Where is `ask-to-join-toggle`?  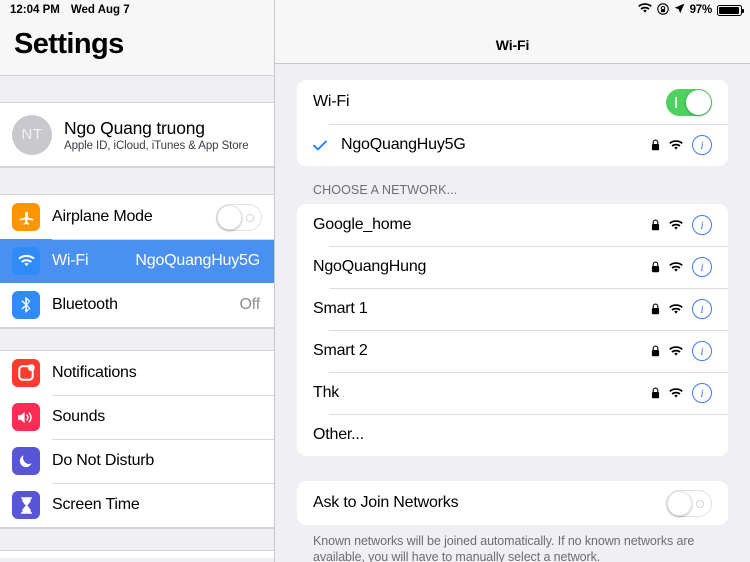
ask-to-join-toggle is located at coordinates (689, 503).